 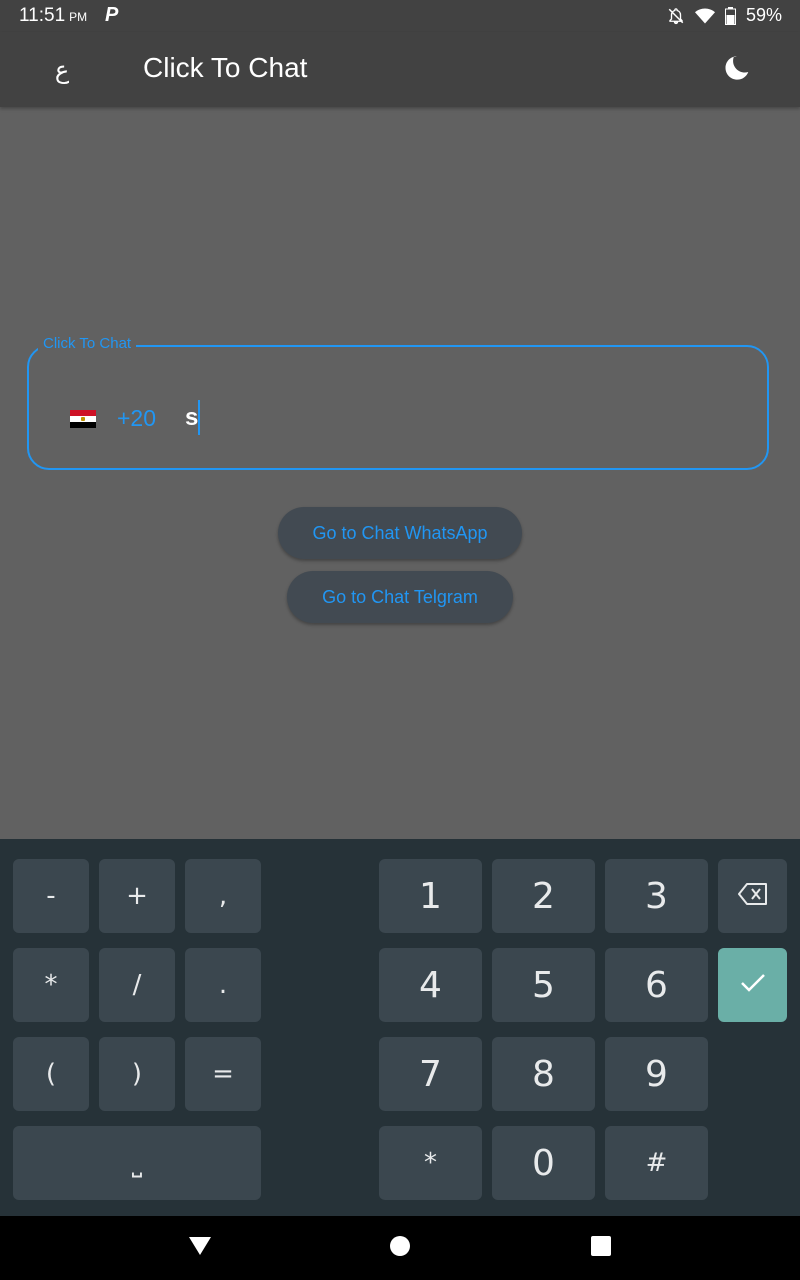 I want to click on wifi-icon, so click(x=704, y=16).